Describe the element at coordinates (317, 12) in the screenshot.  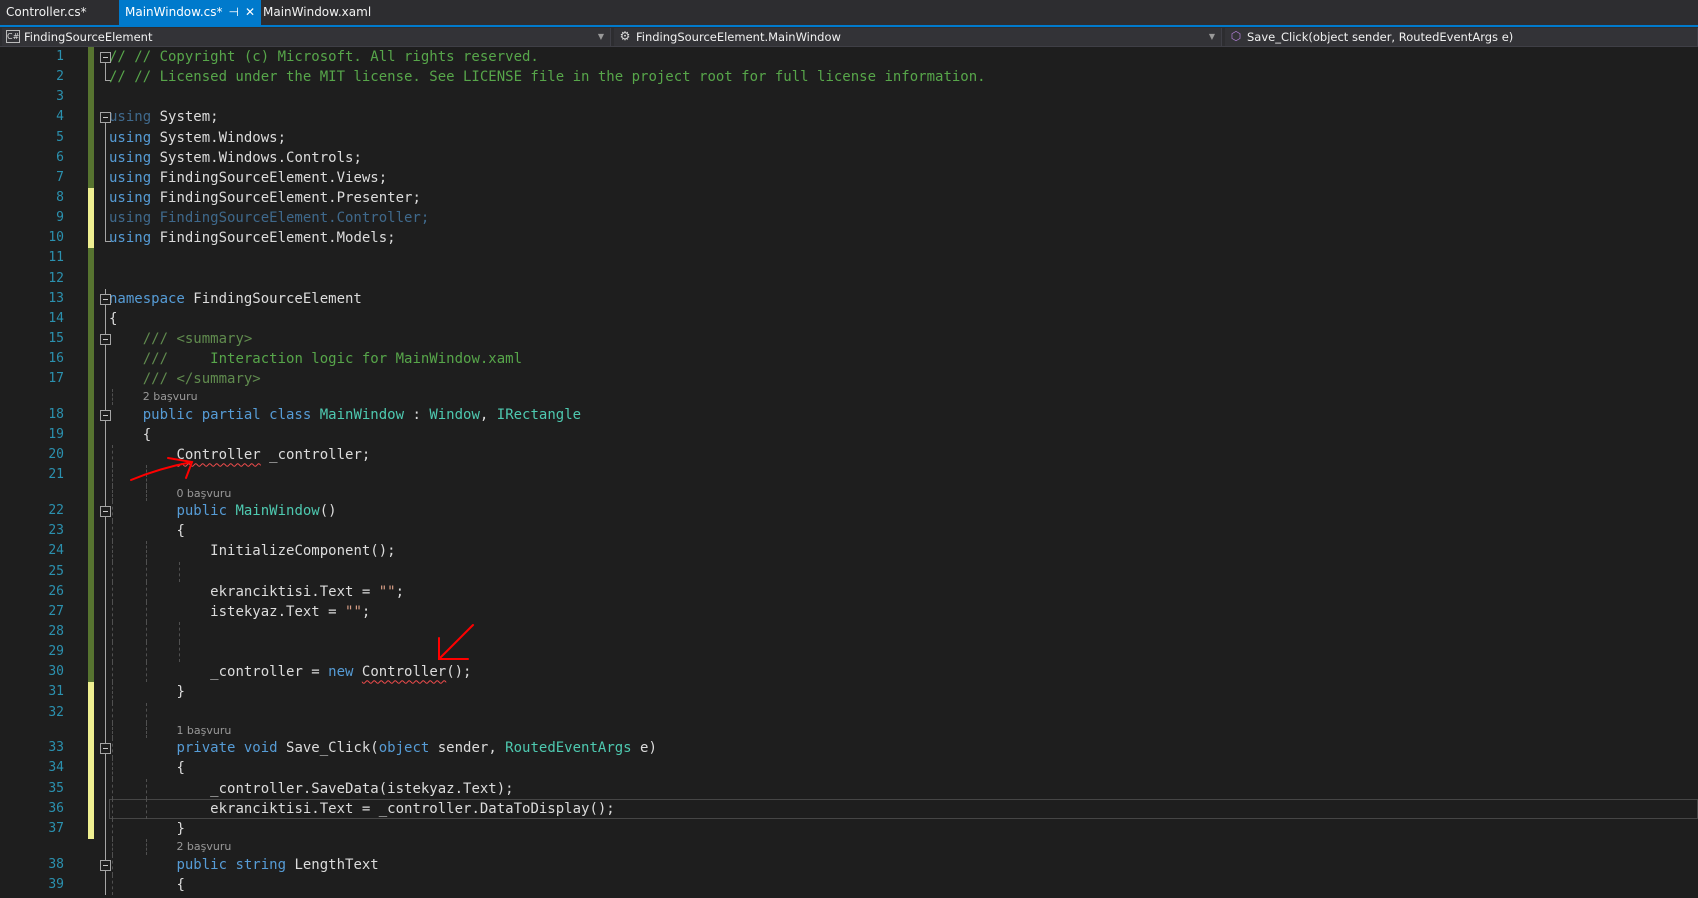
I see `tab-mainwindow-xaml: MainWindow.xaml` at that location.